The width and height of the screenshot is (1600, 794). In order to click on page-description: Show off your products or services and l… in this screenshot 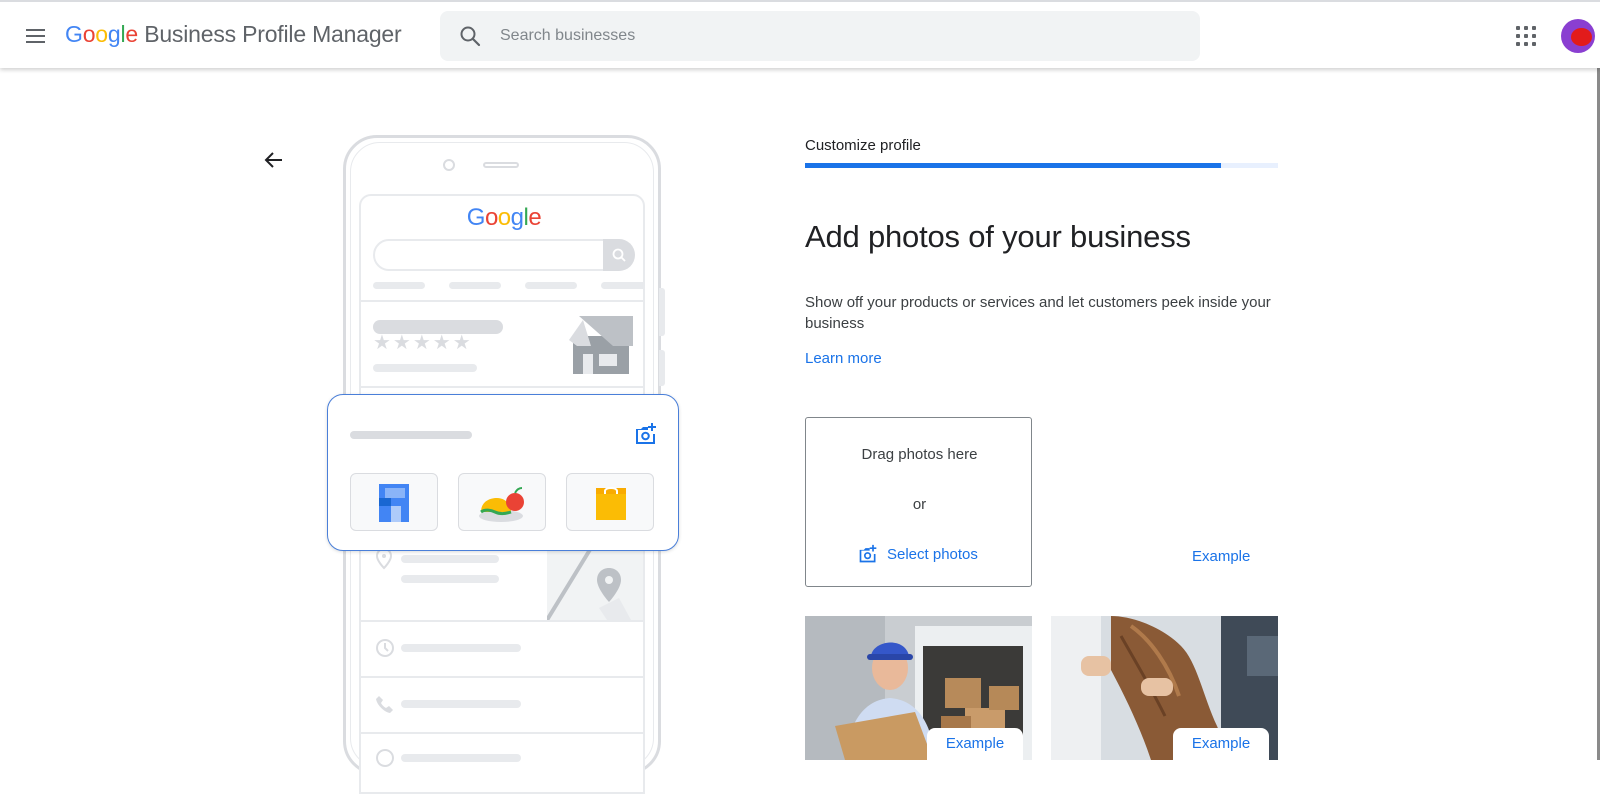, I will do `click(1038, 313)`.